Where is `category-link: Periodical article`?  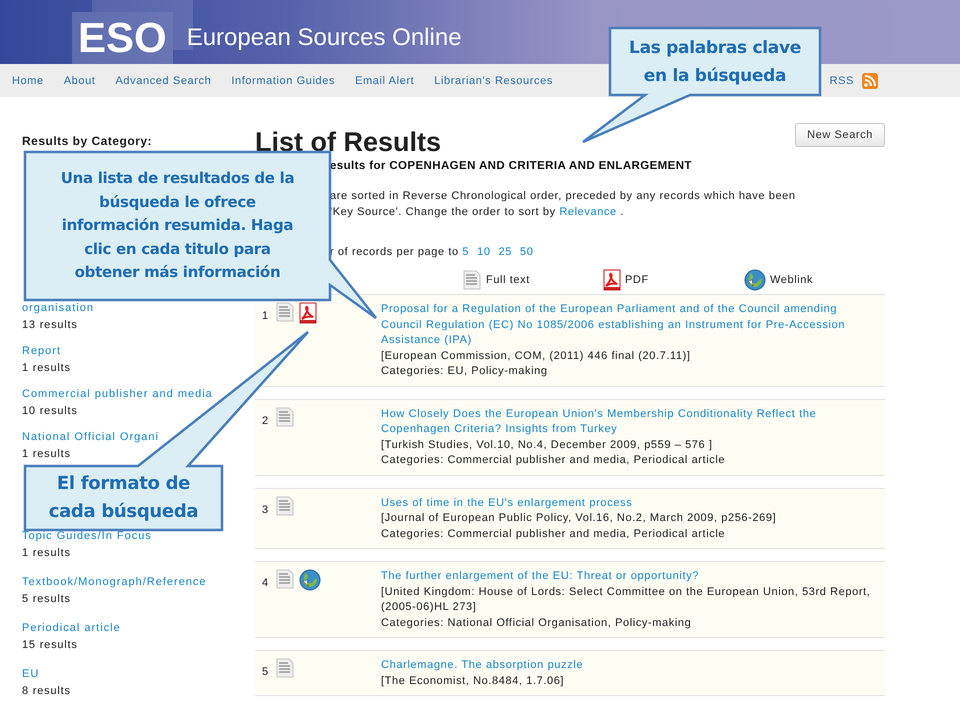 category-link: Periodical article is located at coordinates (71, 628).